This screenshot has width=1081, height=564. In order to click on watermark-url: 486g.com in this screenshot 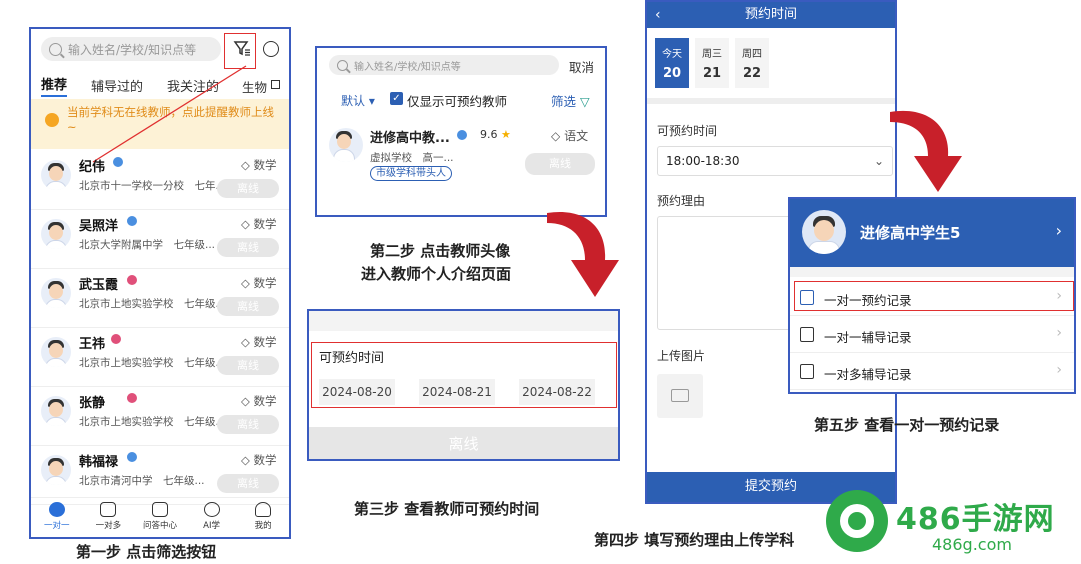, I will do `click(972, 544)`.